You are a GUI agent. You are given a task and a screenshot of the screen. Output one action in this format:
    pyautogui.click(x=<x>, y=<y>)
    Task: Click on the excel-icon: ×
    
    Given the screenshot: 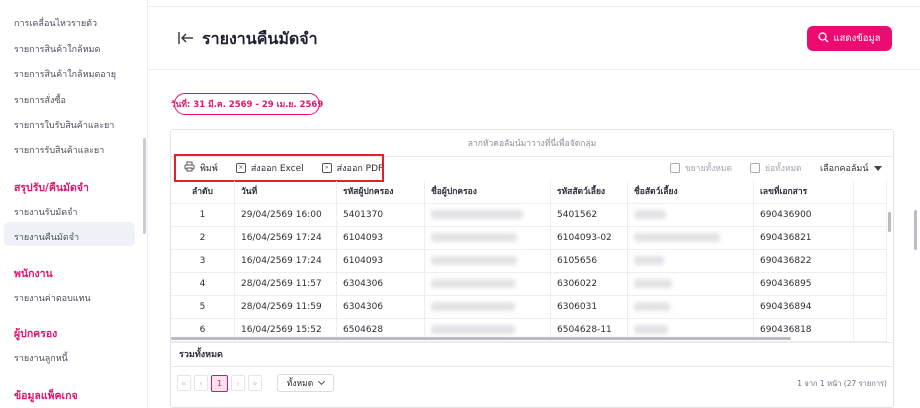 What is the action you would take?
    pyautogui.click(x=240, y=168)
    